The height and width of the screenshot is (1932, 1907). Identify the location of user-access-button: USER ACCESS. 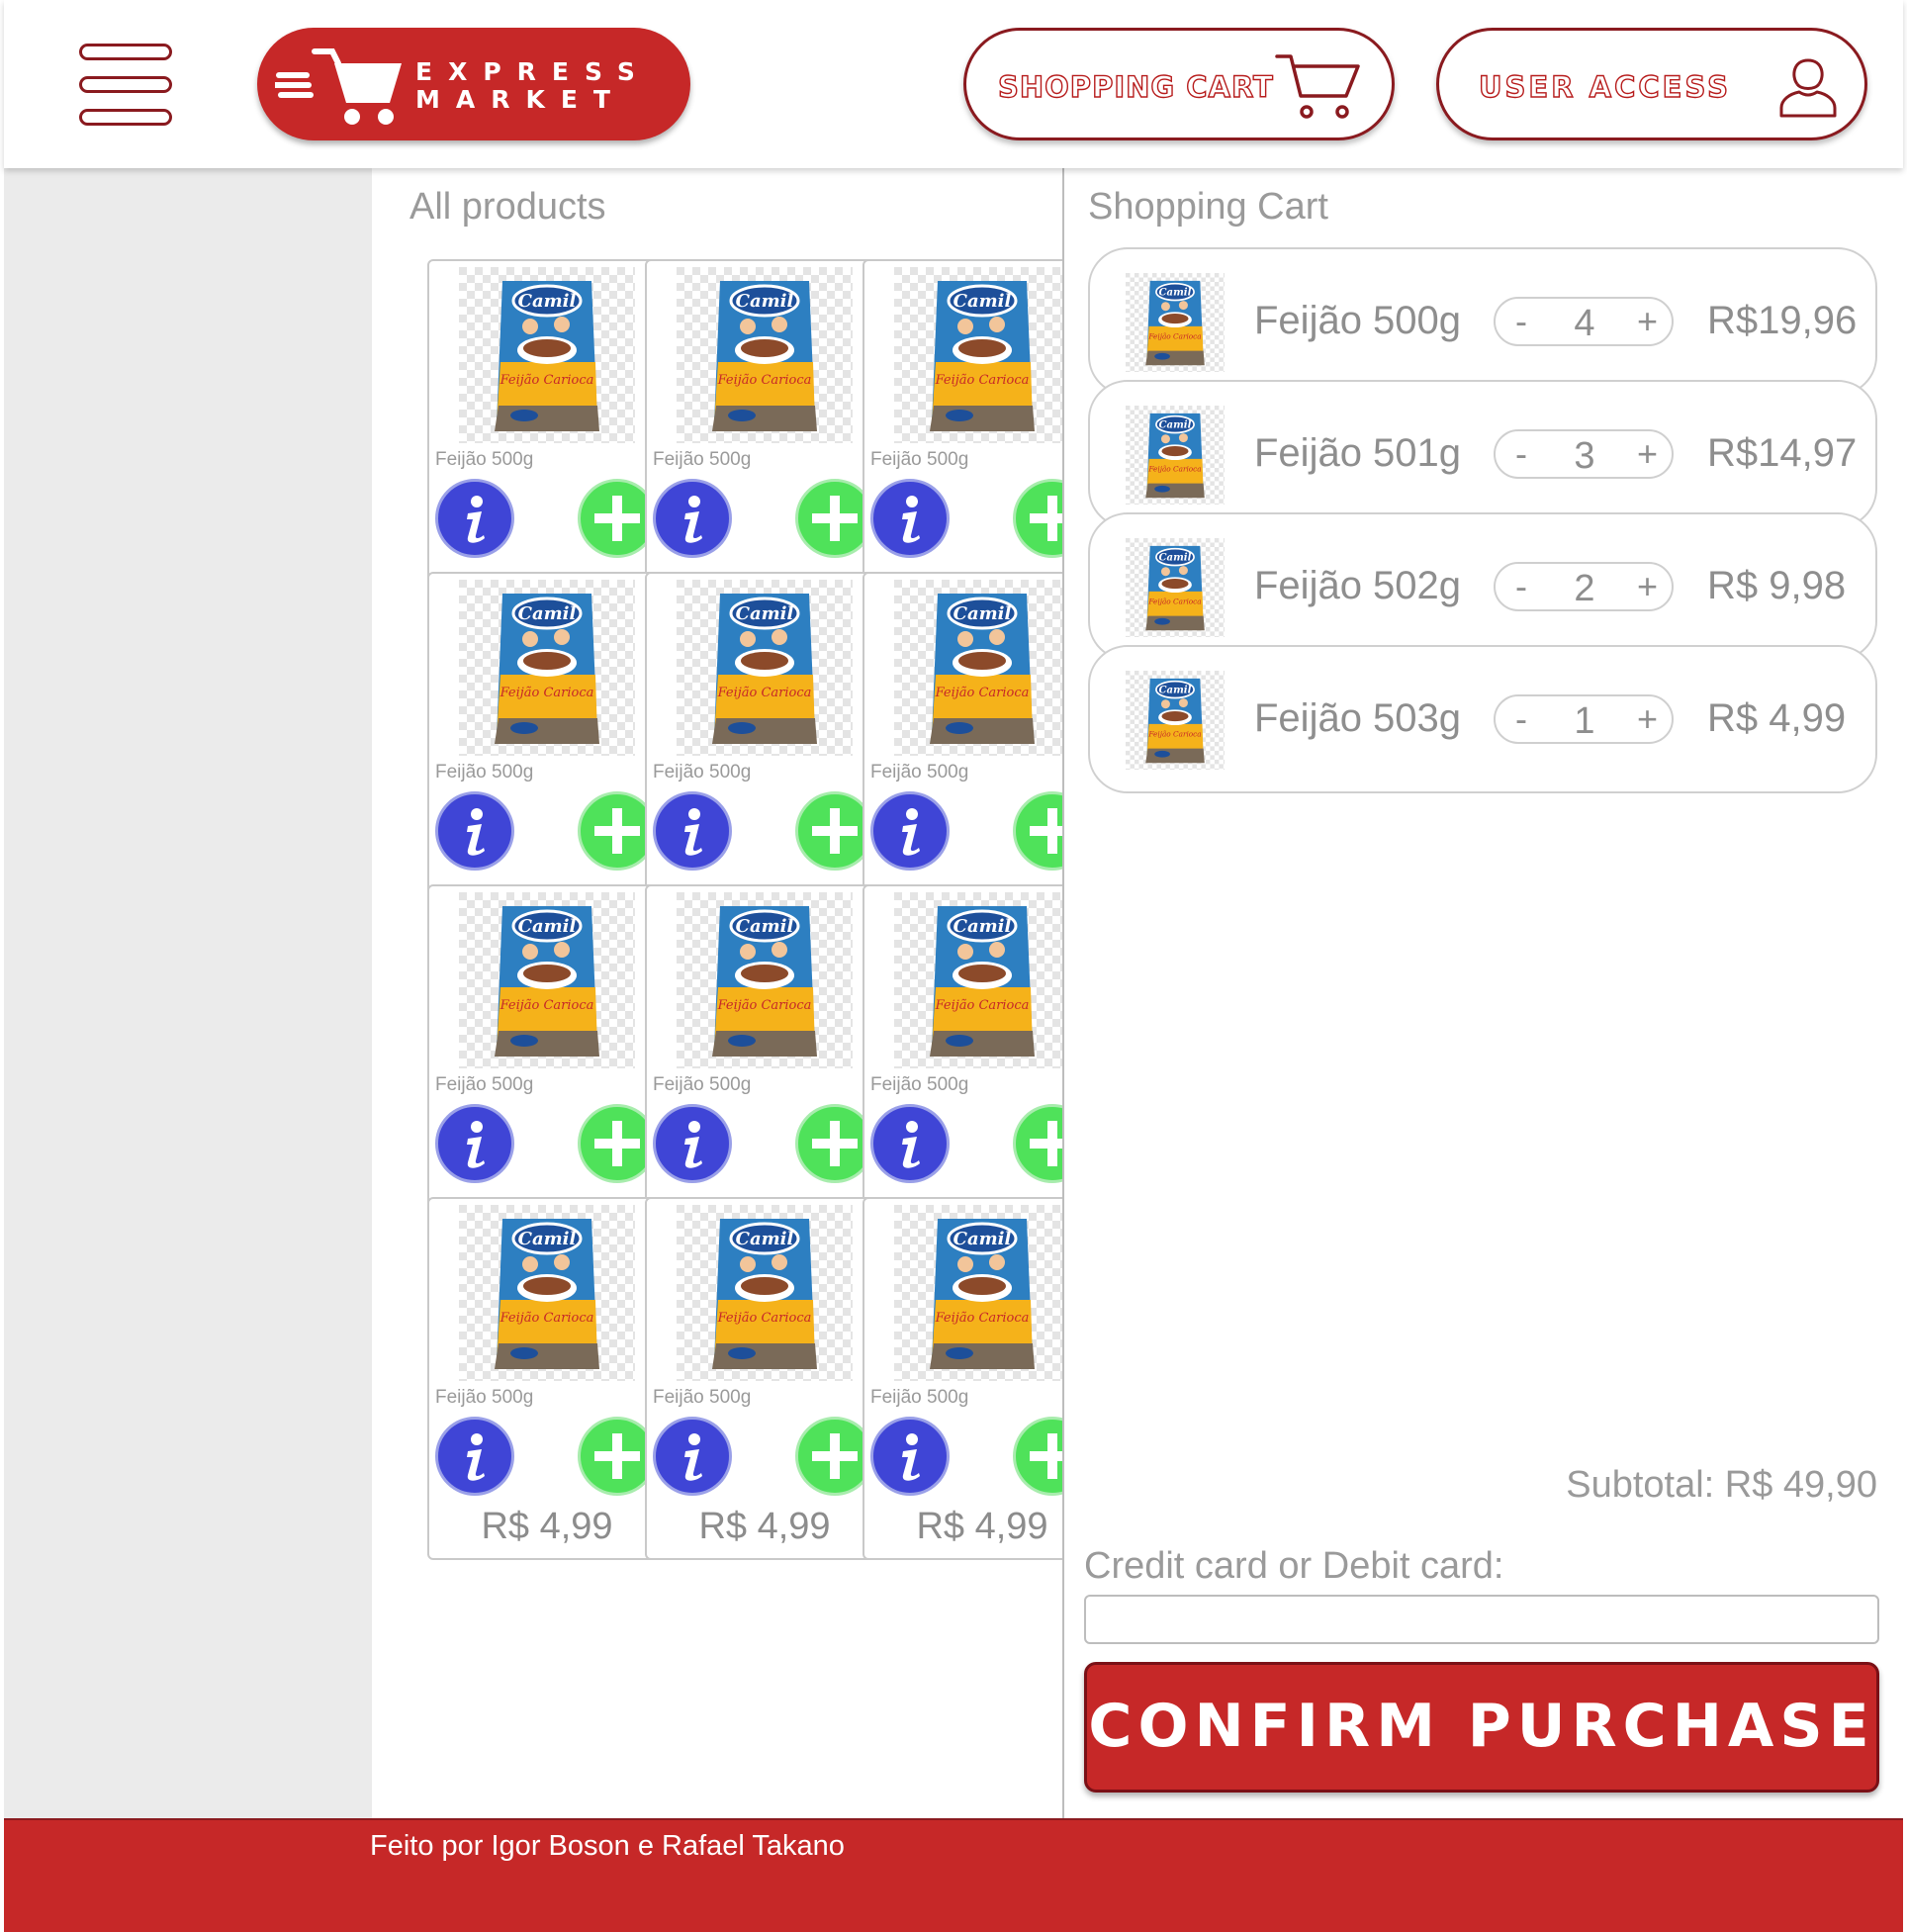
(1651, 84).